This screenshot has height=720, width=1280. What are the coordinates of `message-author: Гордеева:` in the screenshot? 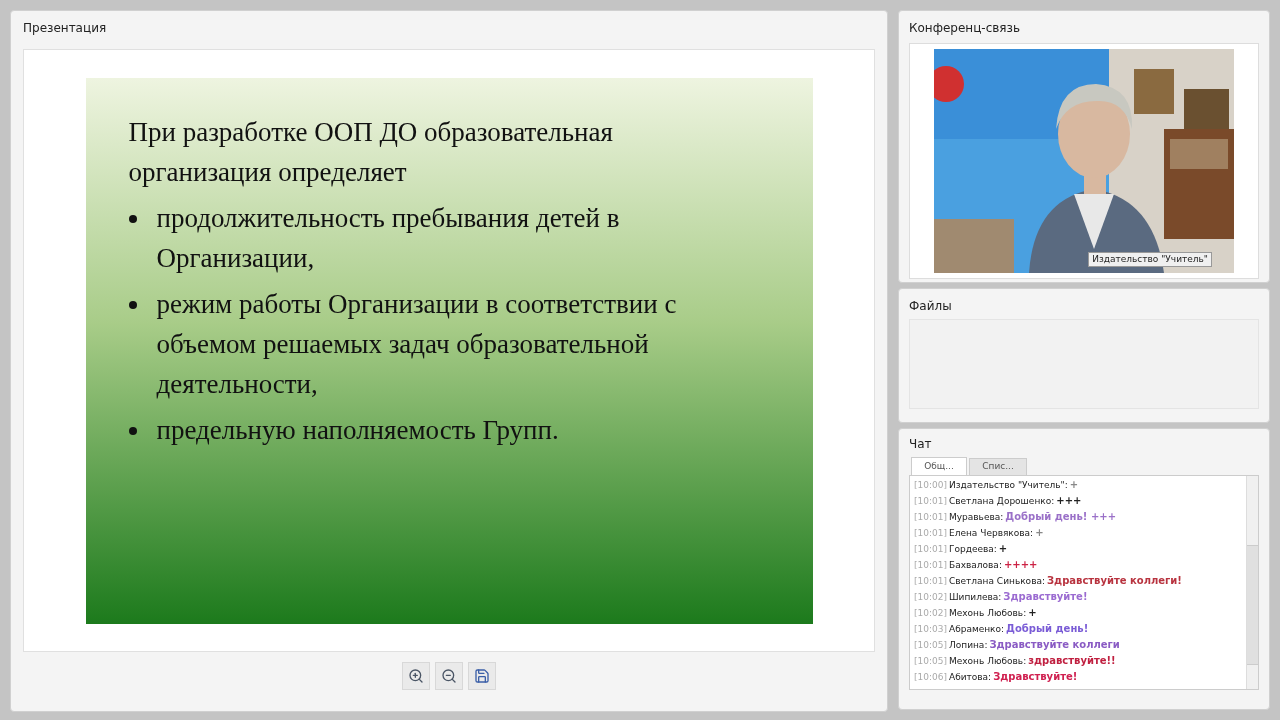 It's located at (972, 549).